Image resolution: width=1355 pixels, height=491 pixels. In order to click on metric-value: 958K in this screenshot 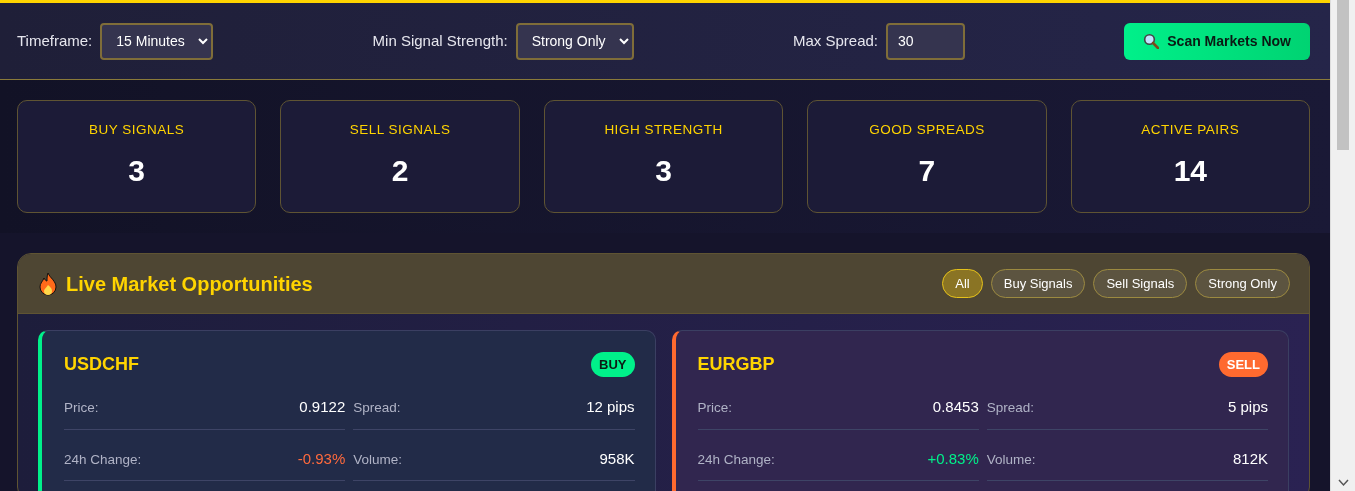, I will do `click(617, 458)`.